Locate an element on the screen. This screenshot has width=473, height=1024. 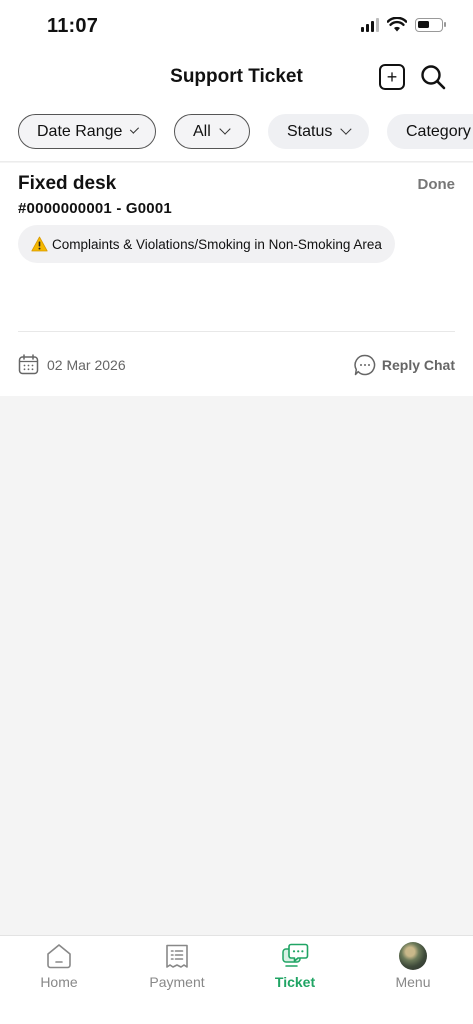
filter-status: Status is located at coordinates (318, 131).